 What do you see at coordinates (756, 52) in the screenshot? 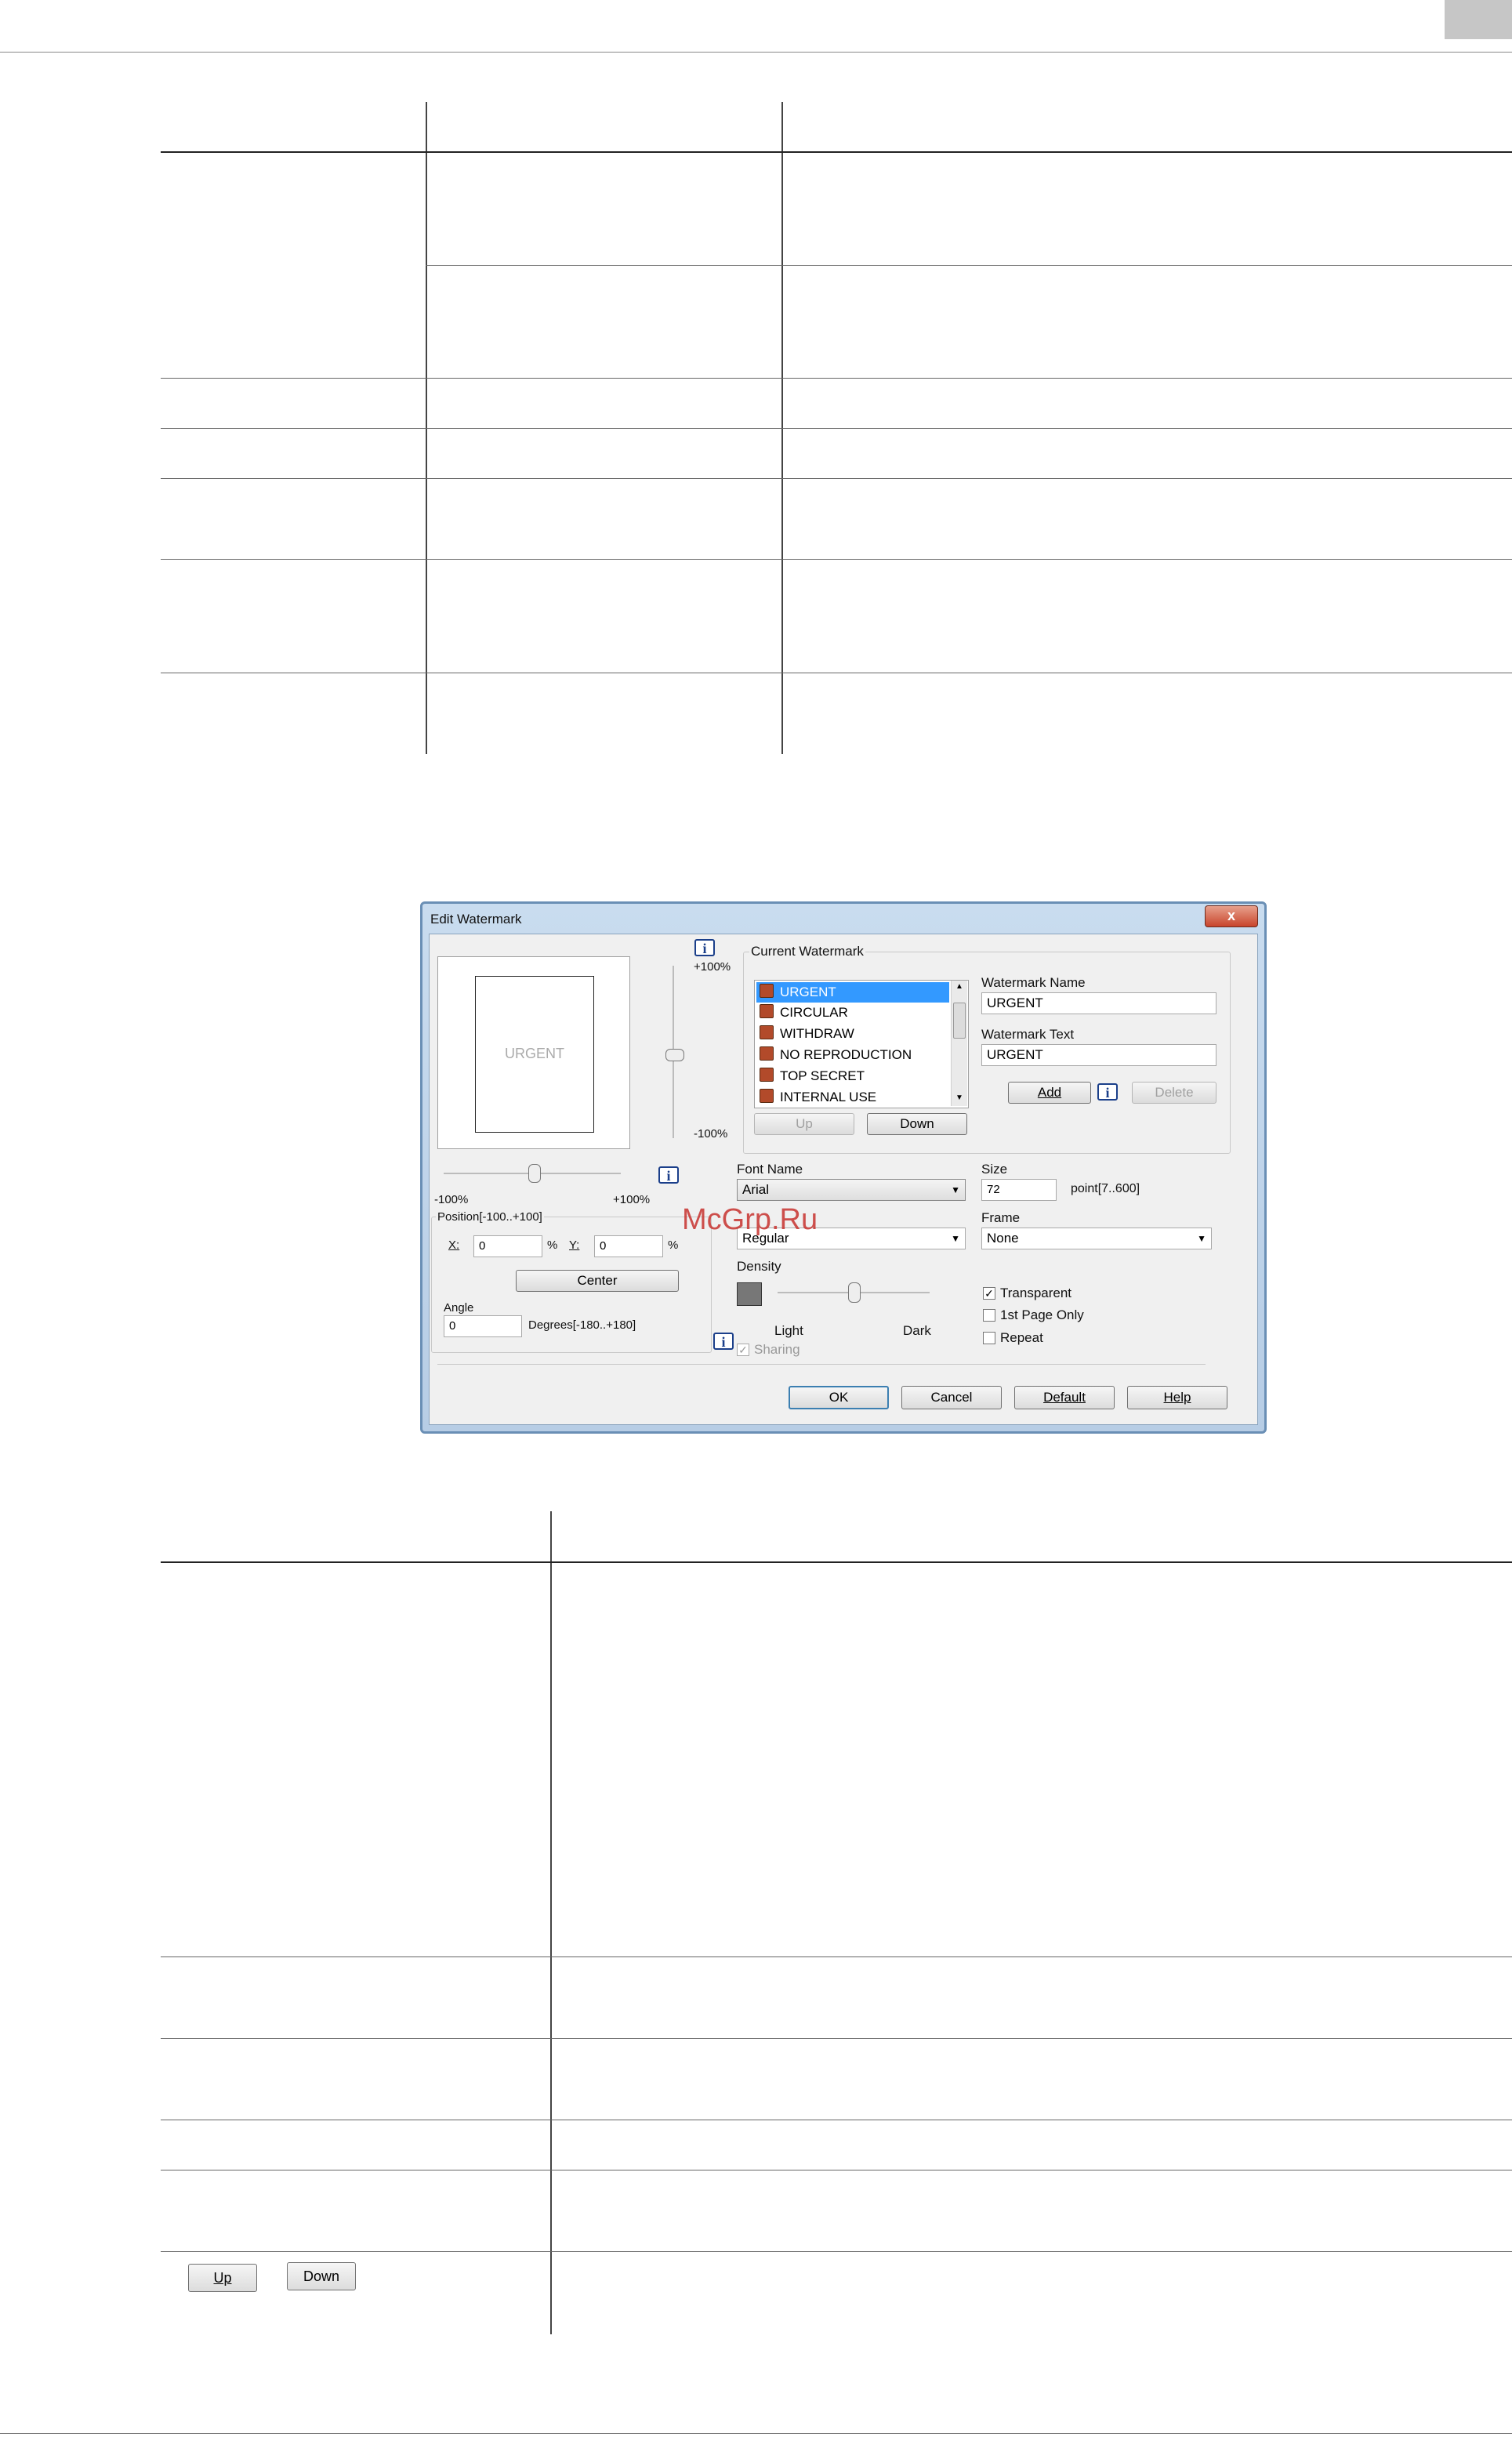
I see `page-top-rule` at bounding box center [756, 52].